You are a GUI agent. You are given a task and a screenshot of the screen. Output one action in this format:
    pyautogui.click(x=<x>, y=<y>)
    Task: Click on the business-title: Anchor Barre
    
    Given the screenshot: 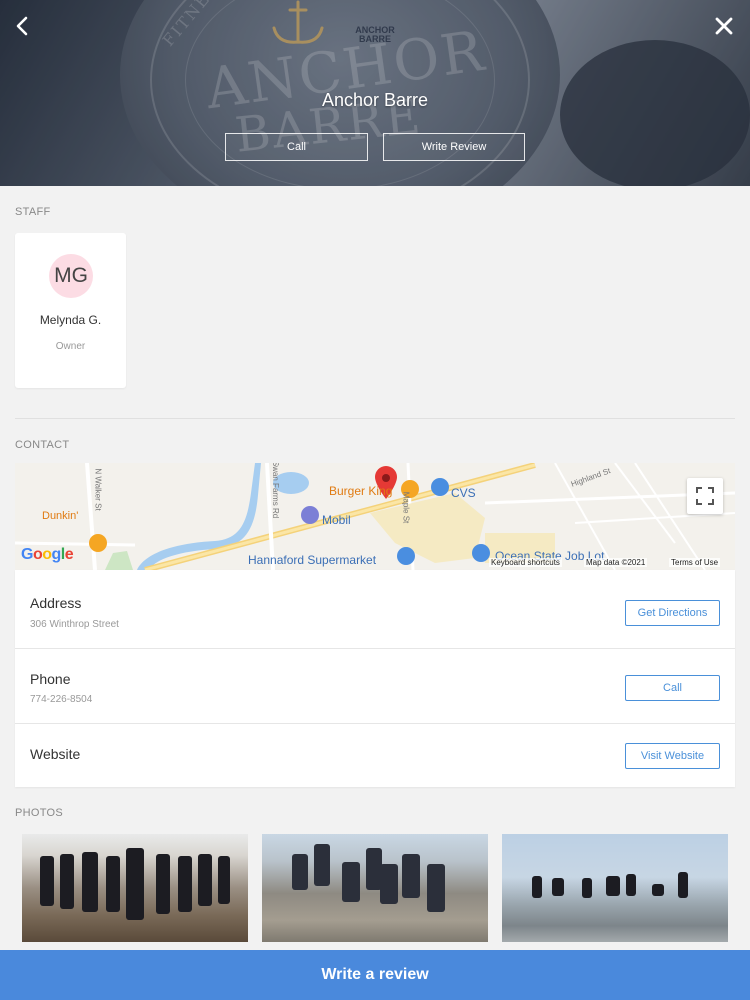 What is the action you would take?
    pyautogui.click(x=375, y=100)
    